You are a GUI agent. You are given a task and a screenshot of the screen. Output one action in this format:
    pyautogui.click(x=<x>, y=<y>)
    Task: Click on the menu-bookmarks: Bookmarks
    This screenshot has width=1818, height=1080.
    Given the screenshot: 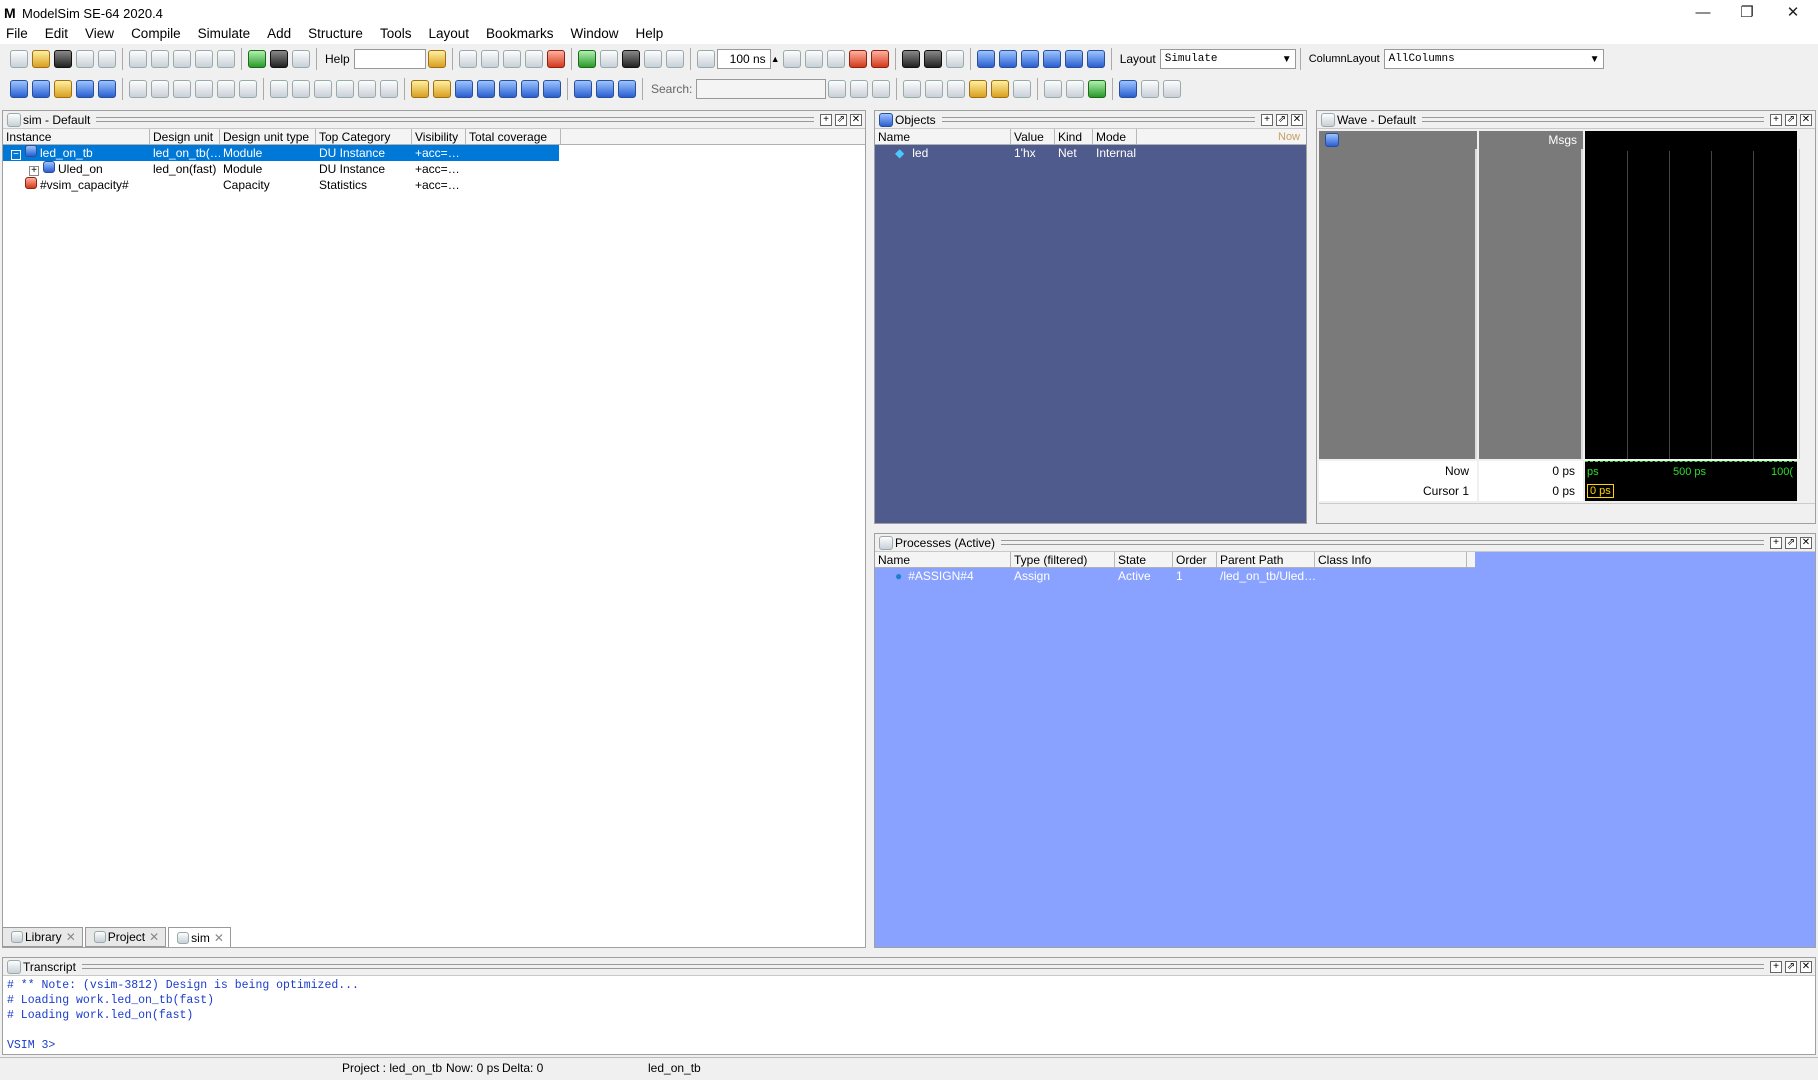 What is the action you would take?
    pyautogui.click(x=520, y=33)
    